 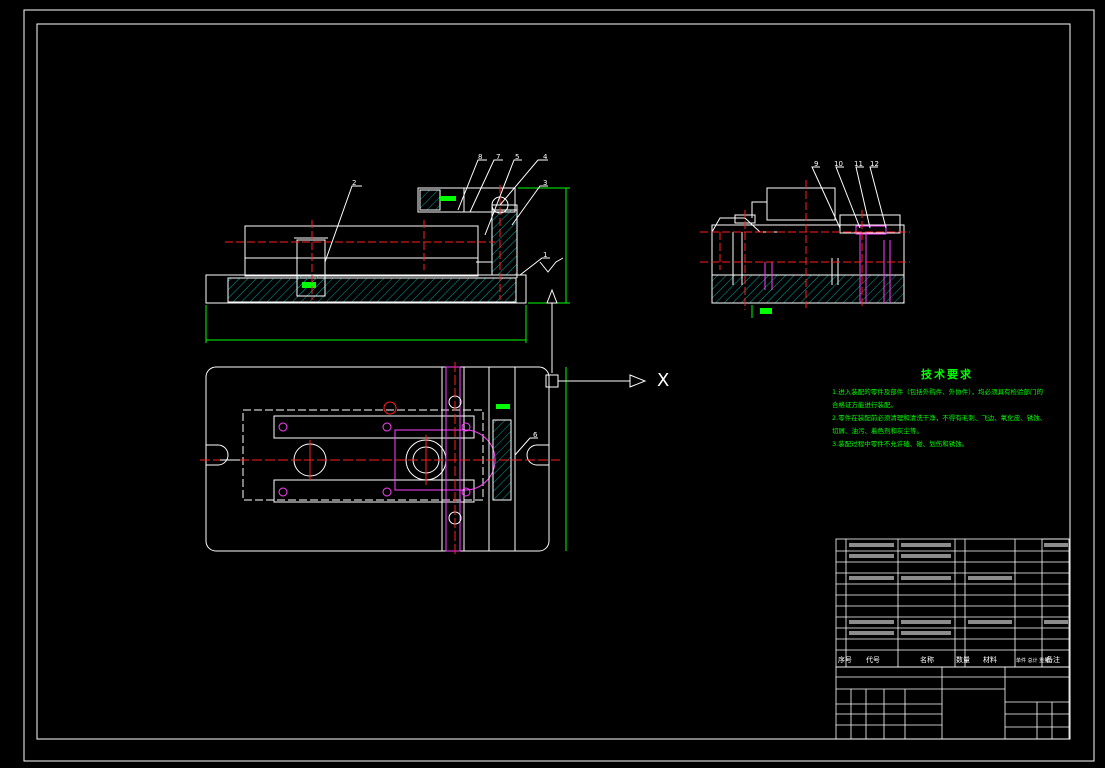 What do you see at coordinates (900, 444) in the screenshot?
I see `requirement-line: 3.装配过程中零件不允许磕、碰、划伤和锈蚀。` at bounding box center [900, 444].